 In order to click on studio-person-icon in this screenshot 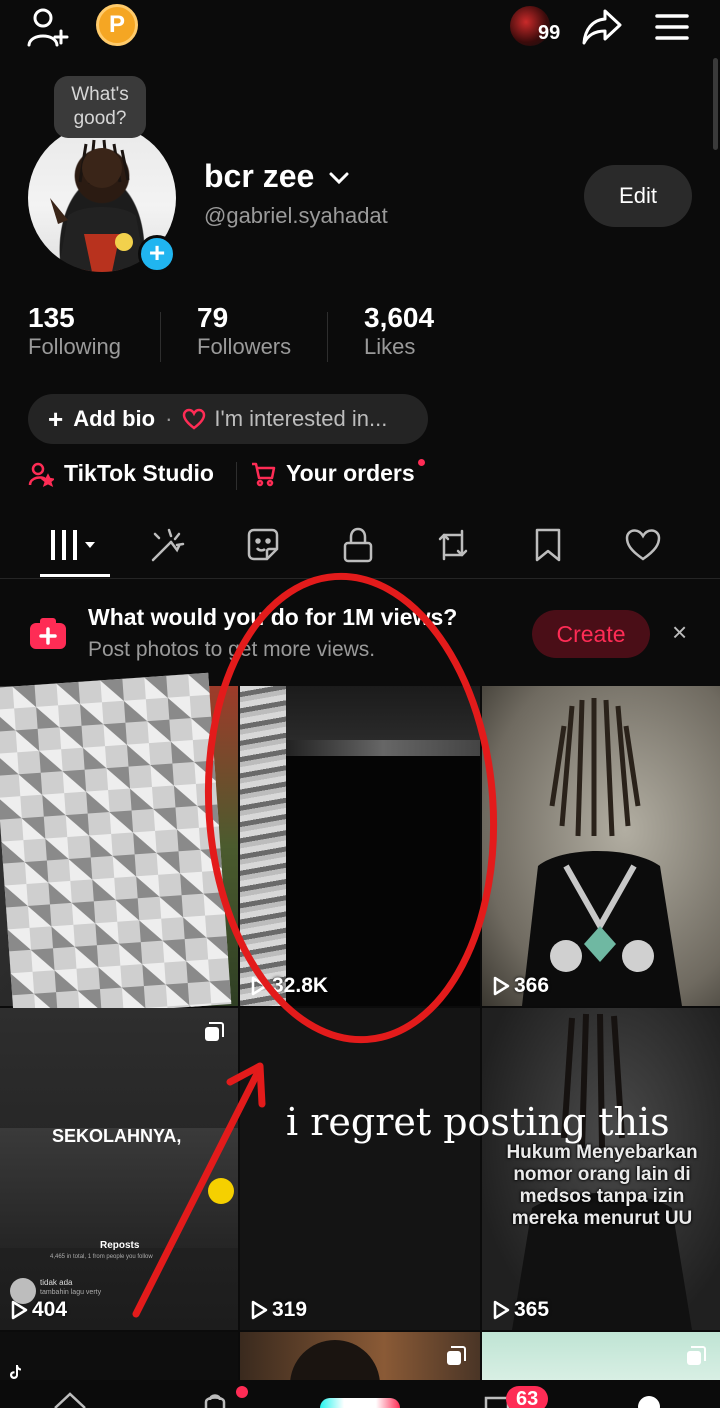, I will do `click(41, 474)`.